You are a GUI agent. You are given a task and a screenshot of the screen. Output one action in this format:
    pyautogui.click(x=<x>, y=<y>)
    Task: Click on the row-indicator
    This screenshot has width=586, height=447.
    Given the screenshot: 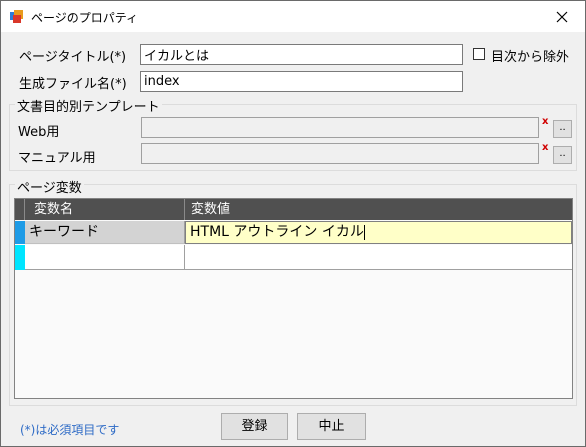 What is the action you would take?
    pyautogui.click(x=20, y=232)
    